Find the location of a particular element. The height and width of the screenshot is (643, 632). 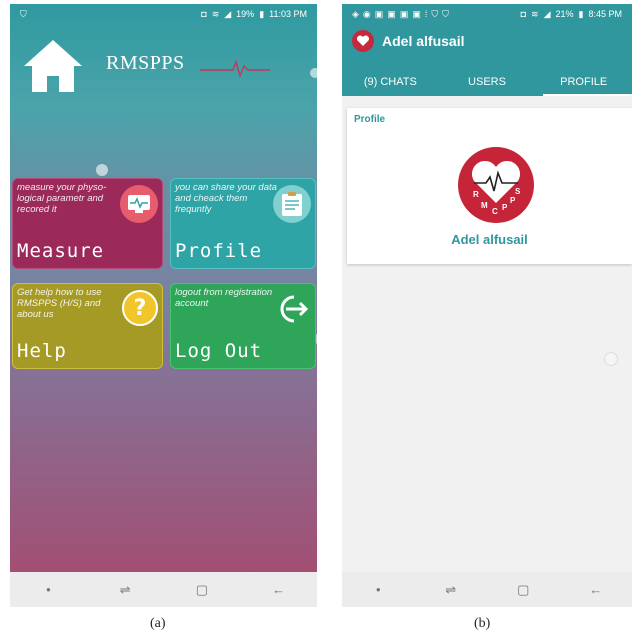

chat-title-row: Adel alfusail is located at coordinates (408, 41).